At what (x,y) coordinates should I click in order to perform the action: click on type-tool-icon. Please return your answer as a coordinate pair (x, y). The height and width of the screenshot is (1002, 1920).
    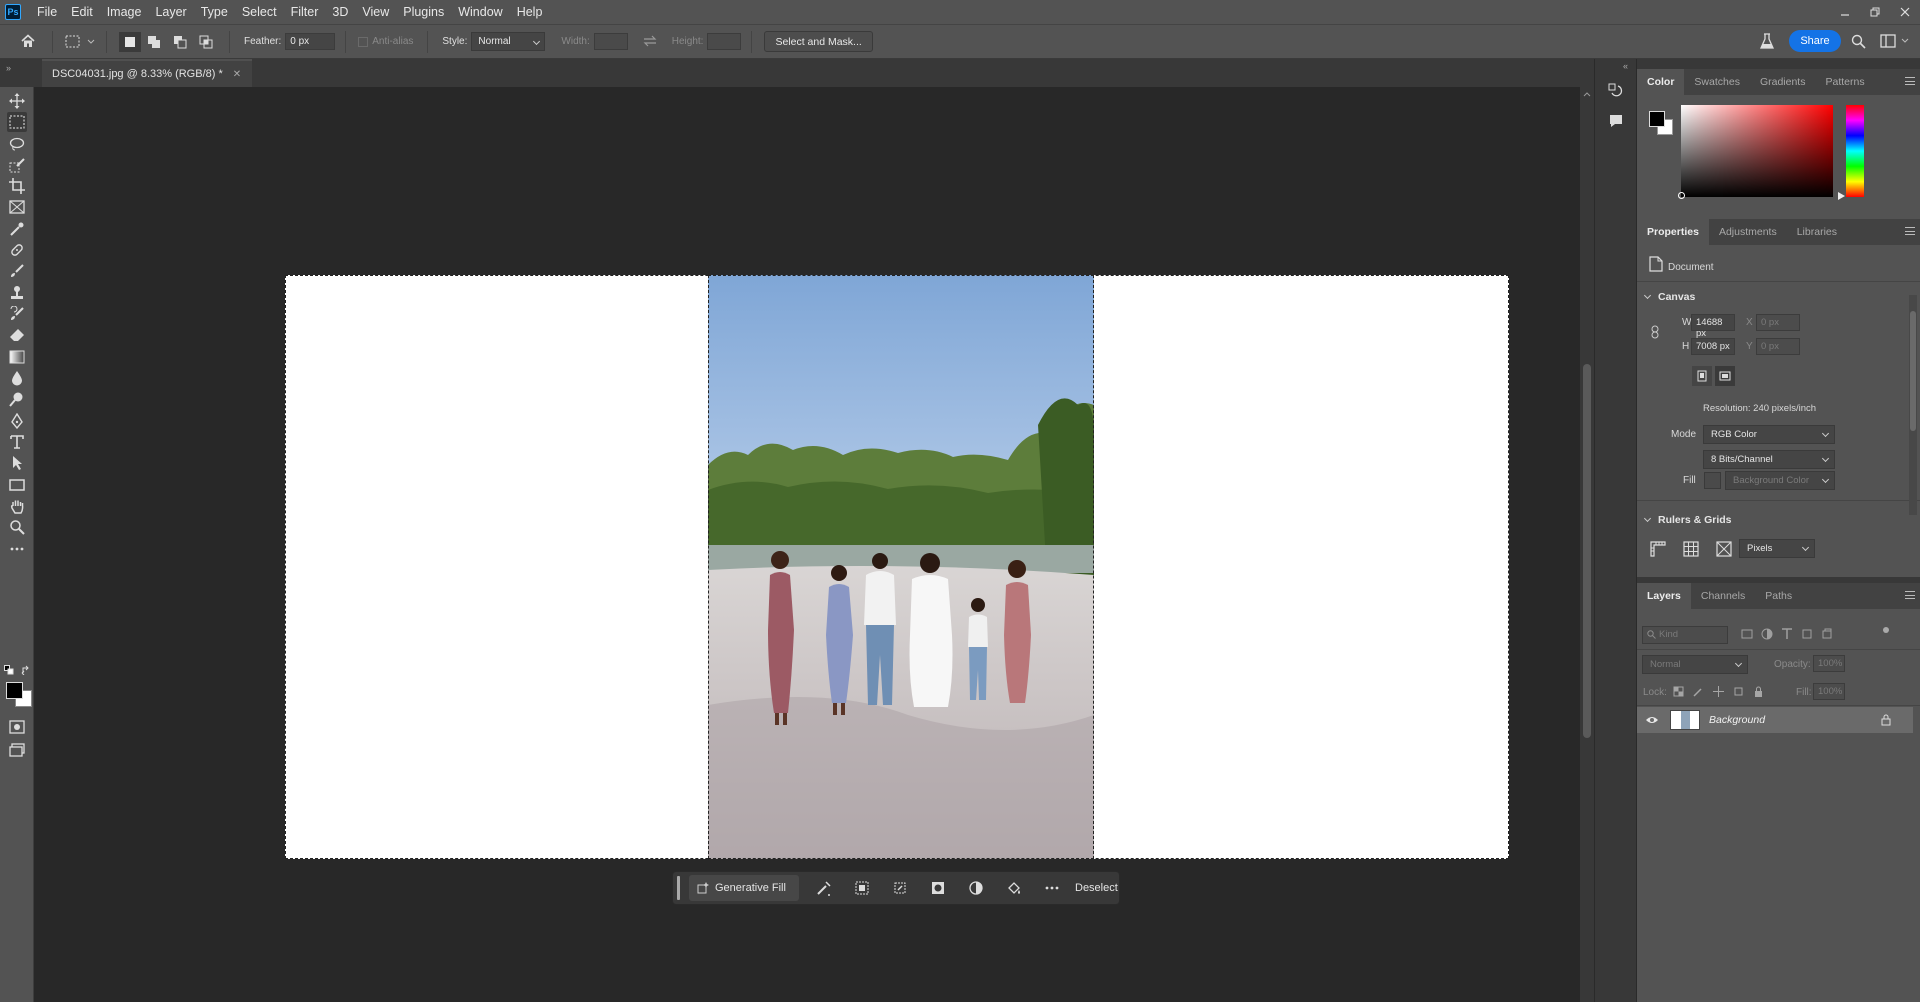
    Looking at the image, I should click on (17, 442).